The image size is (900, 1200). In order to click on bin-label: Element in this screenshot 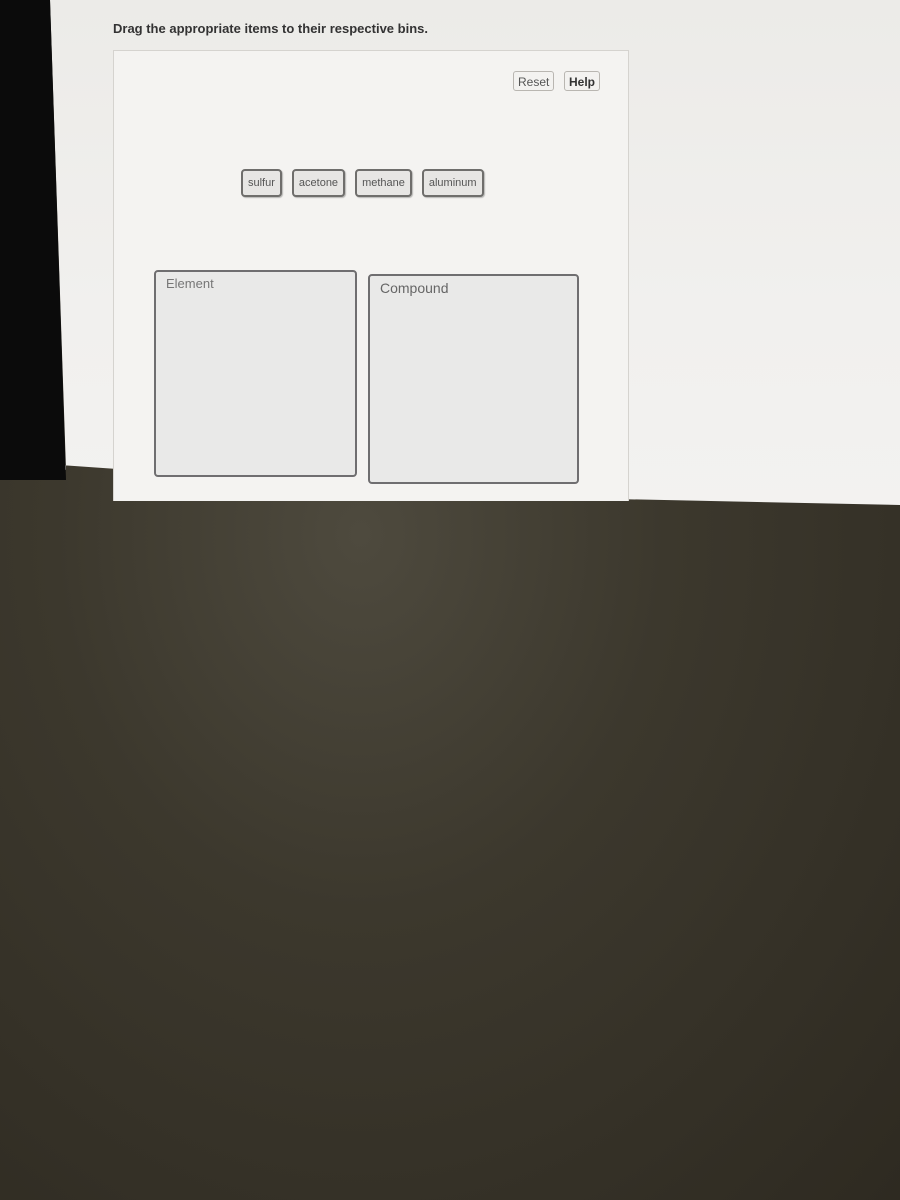, I will do `click(190, 283)`.